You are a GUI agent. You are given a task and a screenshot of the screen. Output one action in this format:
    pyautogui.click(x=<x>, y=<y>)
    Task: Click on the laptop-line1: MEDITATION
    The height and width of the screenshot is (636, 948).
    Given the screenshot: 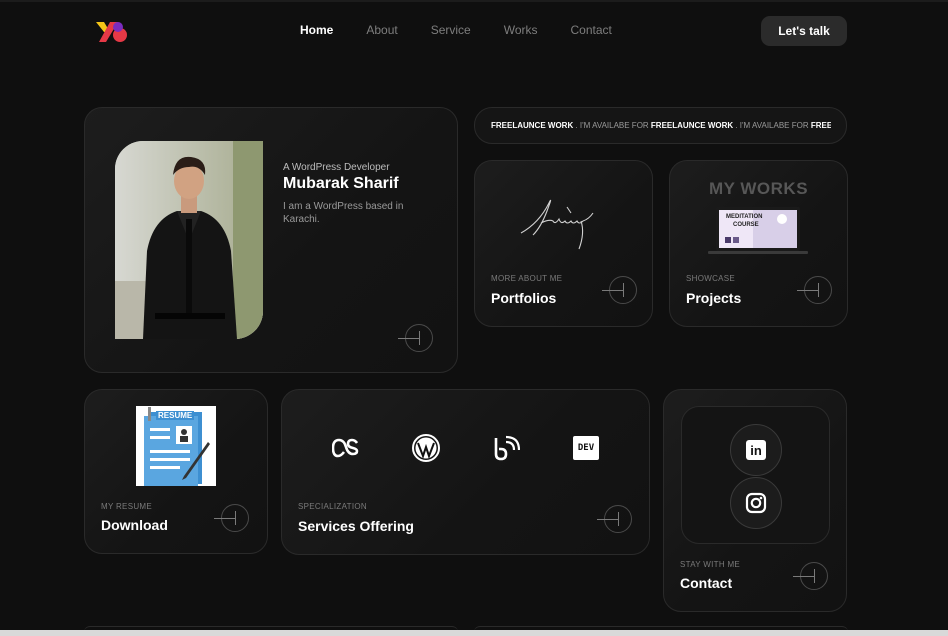 What is the action you would take?
    pyautogui.click(x=744, y=217)
    